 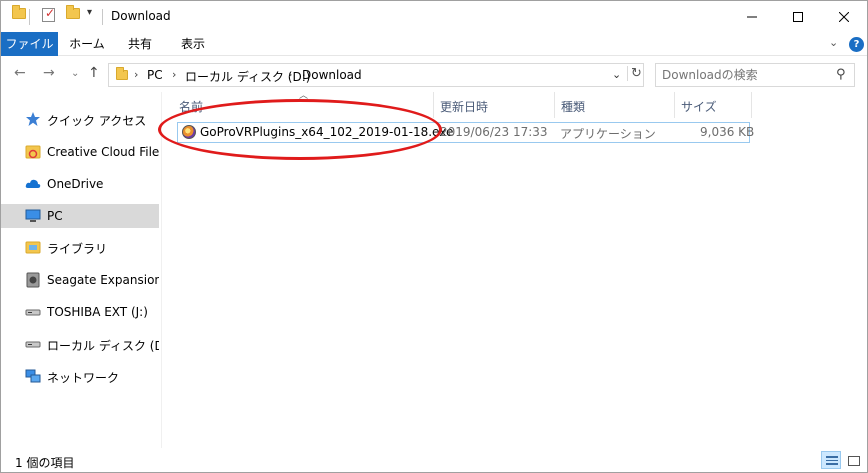 What do you see at coordinates (616, 74) in the screenshot?
I see `address-history-icon: ⌄` at bounding box center [616, 74].